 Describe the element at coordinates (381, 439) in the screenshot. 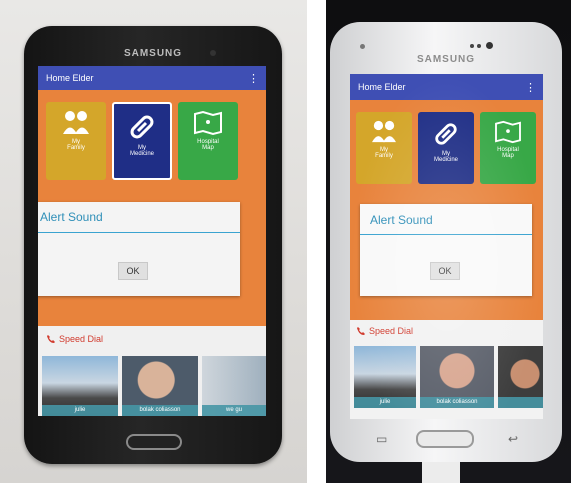

I see `recent-apps-icon: ▭` at that location.